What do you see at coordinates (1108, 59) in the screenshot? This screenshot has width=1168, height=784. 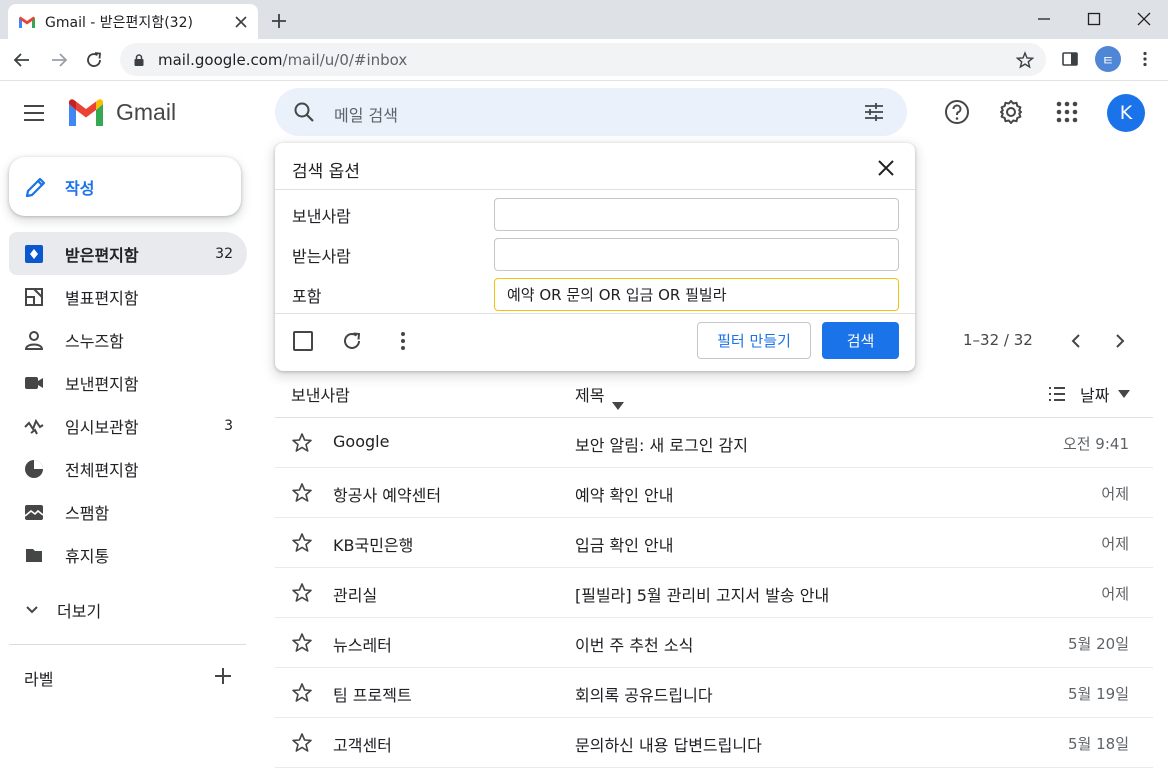 I see `browser-profile-avatar: ㅌ` at bounding box center [1108, 59].